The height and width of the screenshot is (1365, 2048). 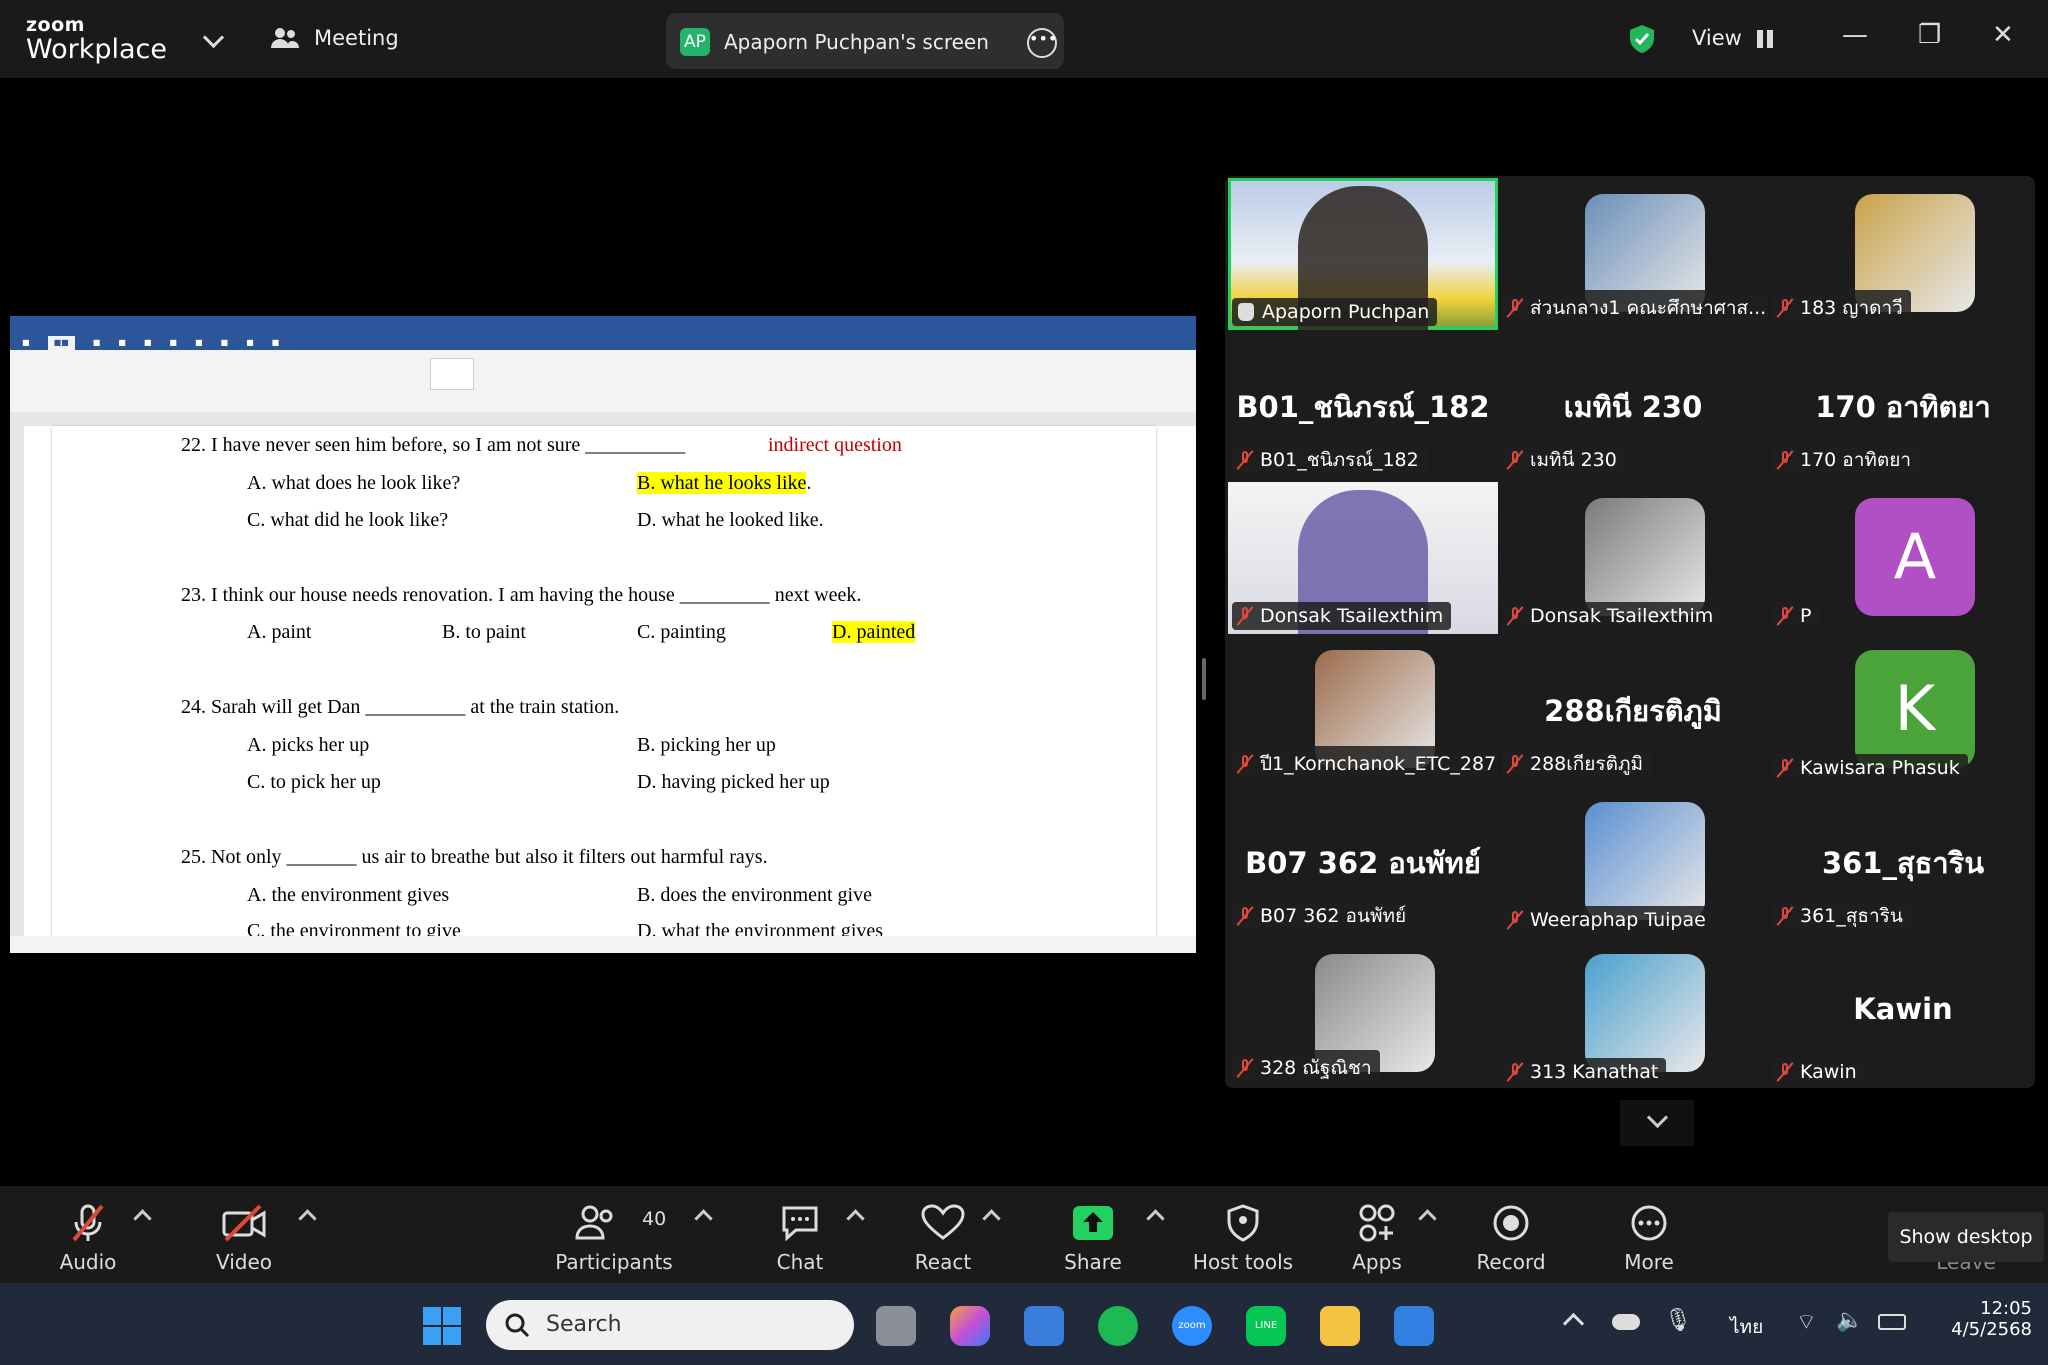 What do you see at coordinates (1626, 1322) in the screenshot?
I see `onedrive-cloud-icon` at bounding box center [1626, 1322].